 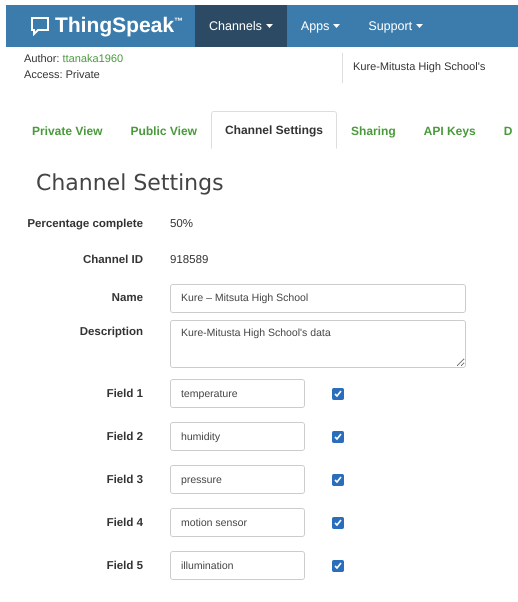 What do you see at coordinates (318, 298) in the screenshot?
I see `name-input: Kure – Mitsuta High School` at bounding box center [318, 298].